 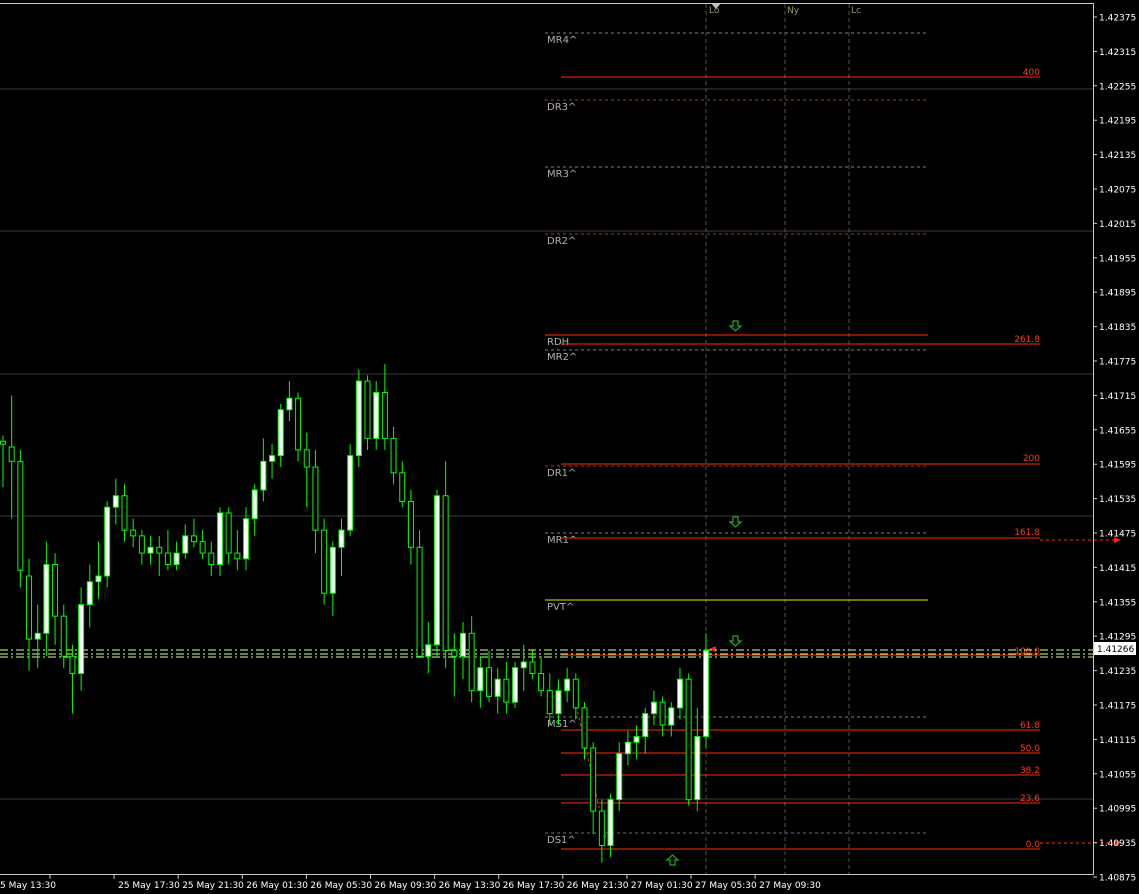 I want to click on price-tick-label: 1.41295, so click(x=1117, y=638).